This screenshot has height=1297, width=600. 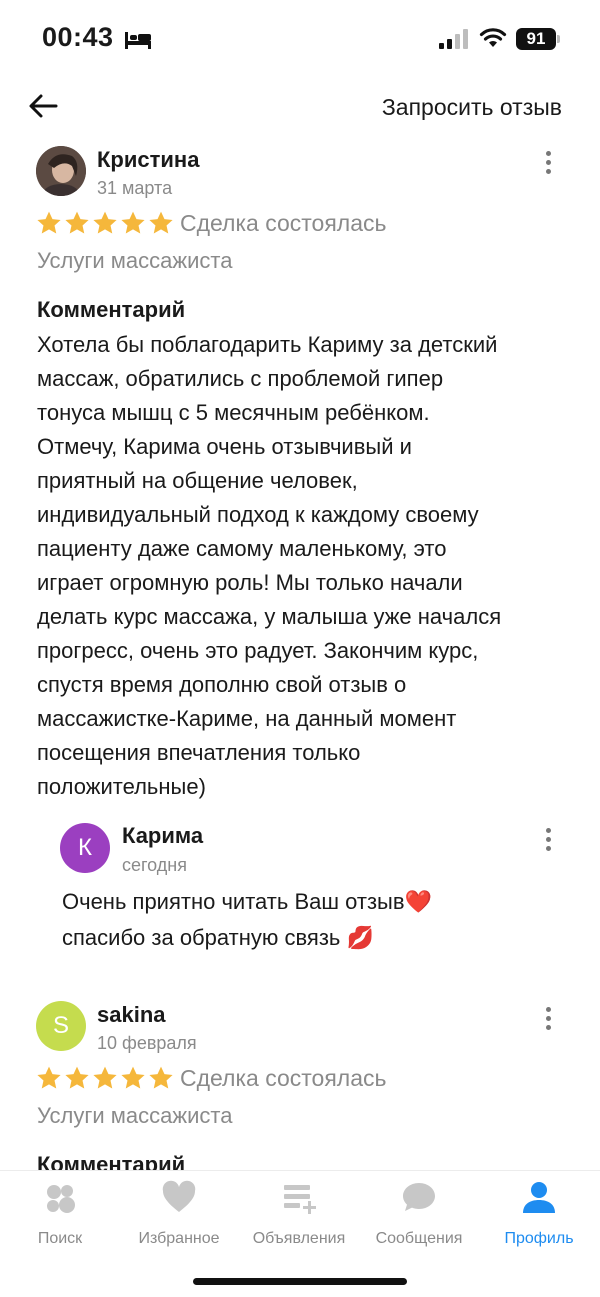 What do you see at coordinates (111, 309) in the screenshot?
I see `comment-heading: Комментарий` at bounding box center [111, 309].